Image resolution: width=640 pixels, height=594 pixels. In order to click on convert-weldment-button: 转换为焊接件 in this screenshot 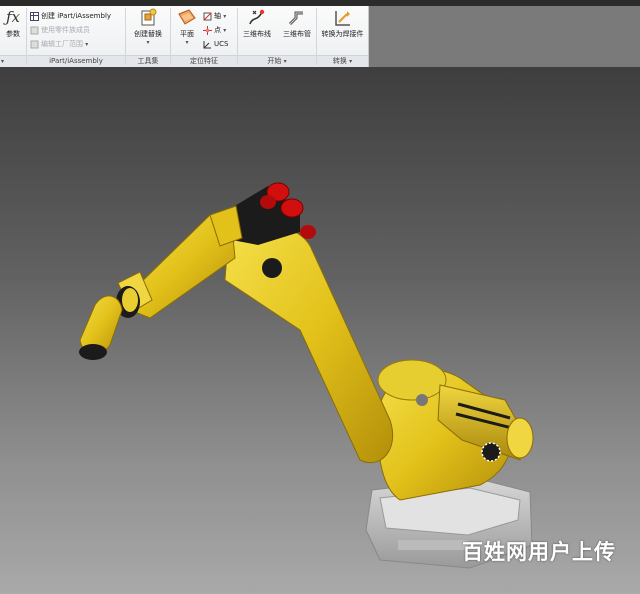, I will do `click(342, 23)`.